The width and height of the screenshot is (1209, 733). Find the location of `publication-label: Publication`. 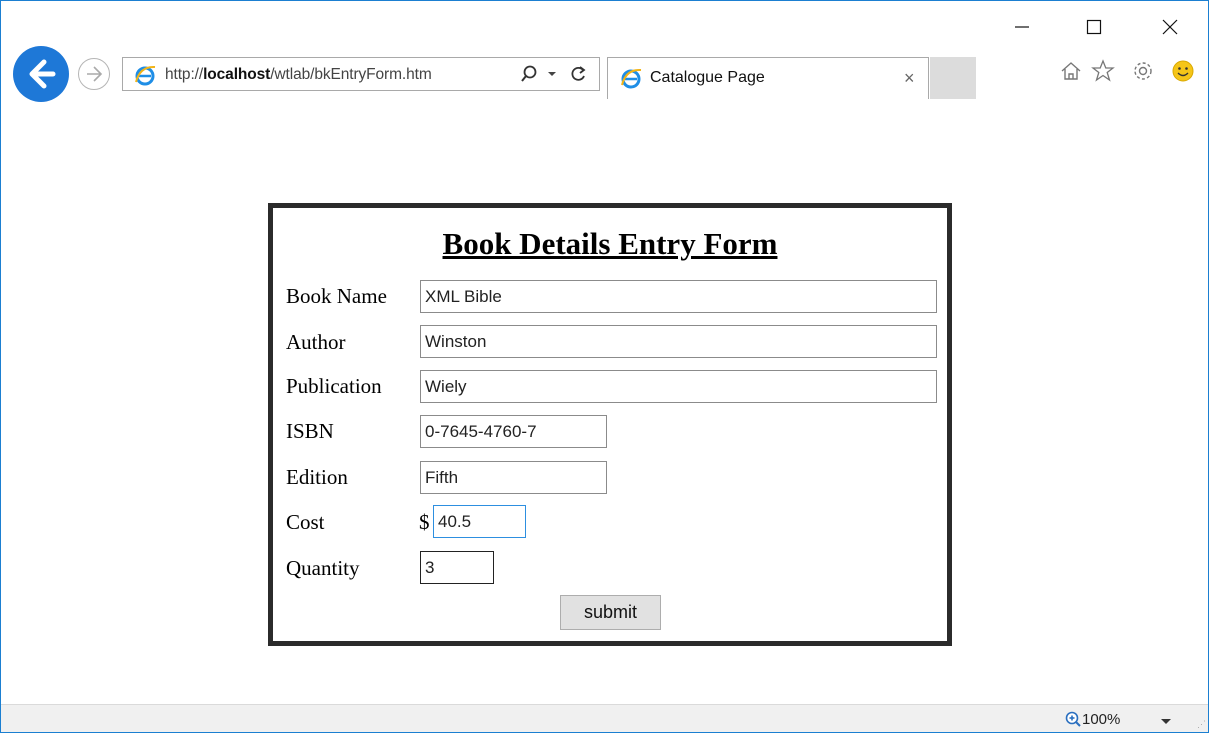

publication-label: Publication is located at coordinates (334, 386).